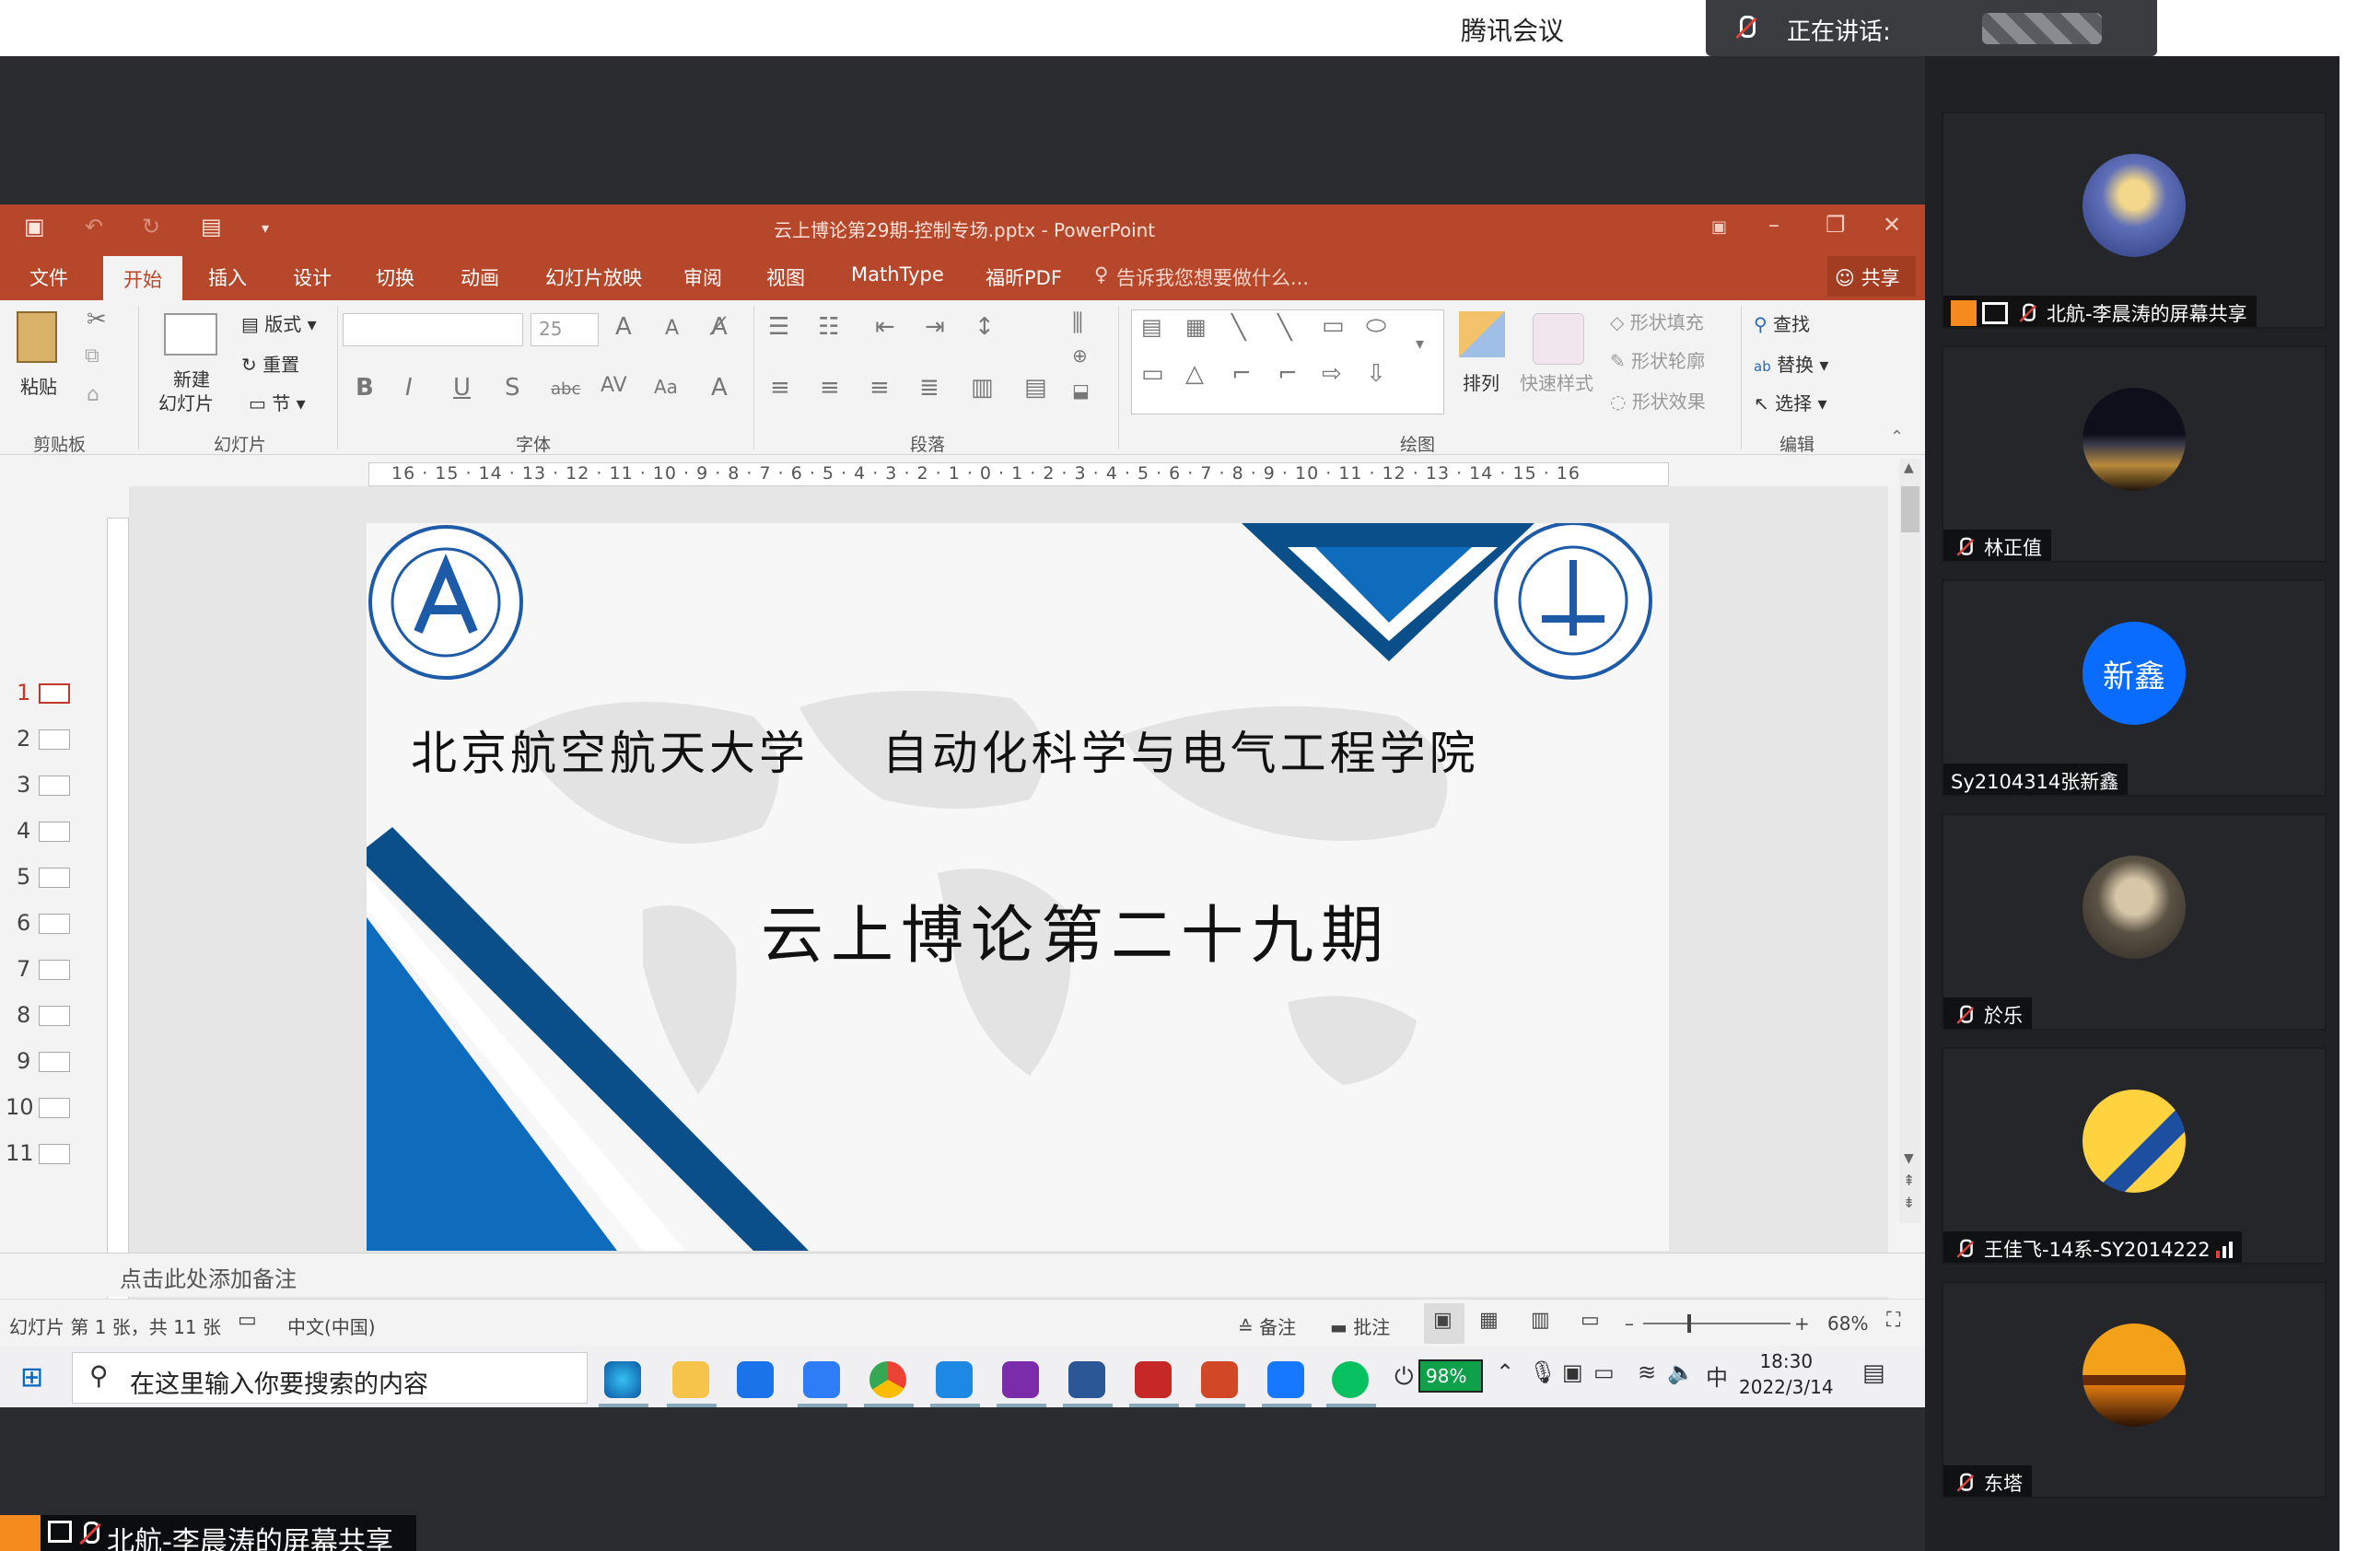 The image size is (2380, 1551). I want to click on line-spacing-icon: ↕, so click(984, 327).